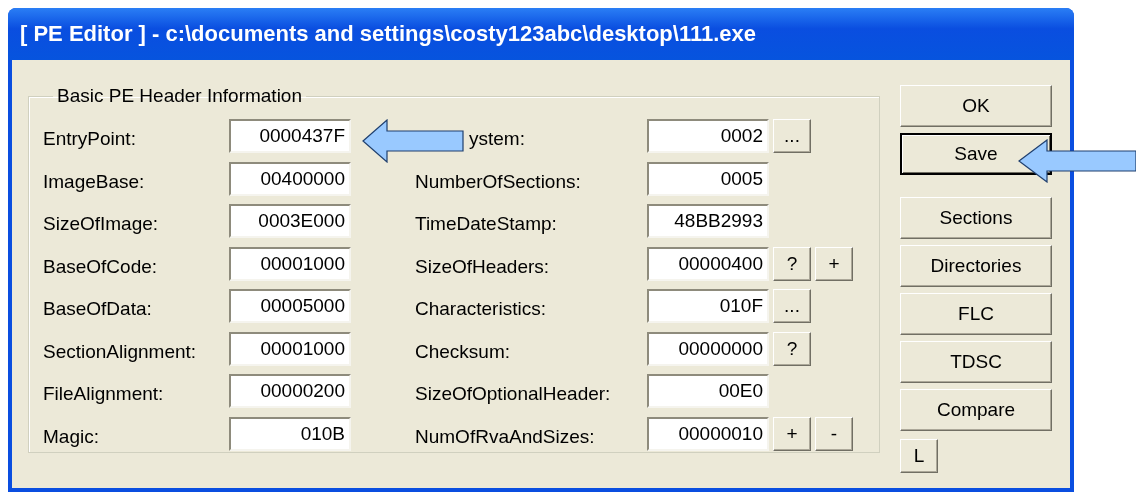  I want to click on field-label: SizeOfOptionalHeader:, so click(513, 393).